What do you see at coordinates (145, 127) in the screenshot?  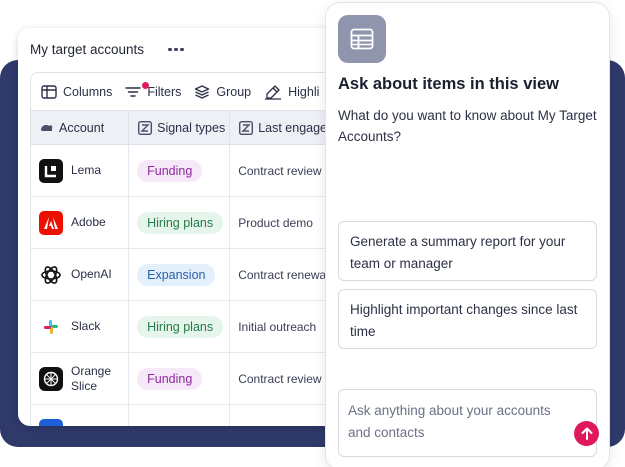 I see `signal-type-icon` at bounding box center [145, 127].